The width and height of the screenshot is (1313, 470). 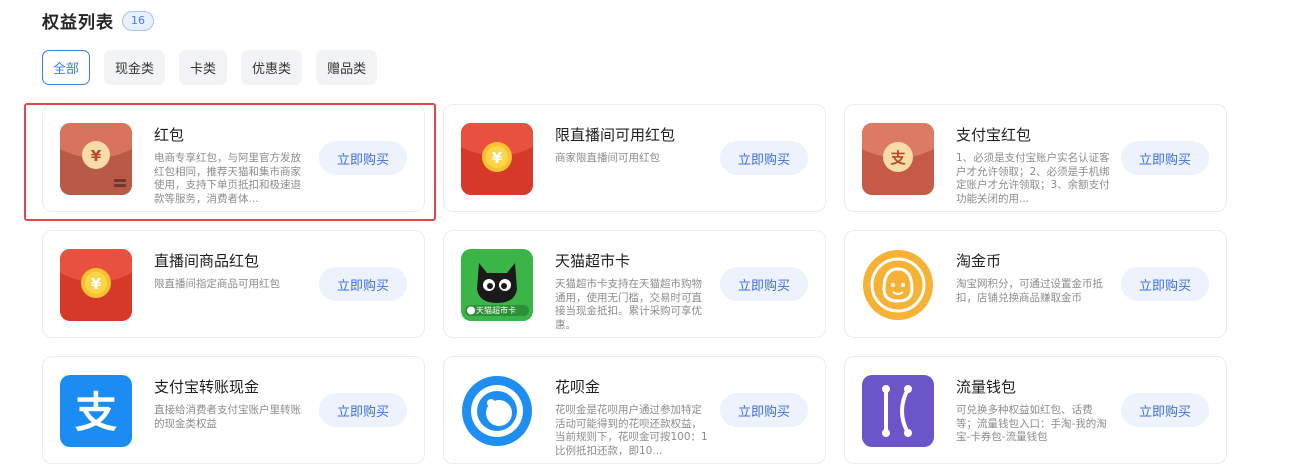 What do you see at coordinates (138, 20) in the screenshot?
I see `count-badge: 16` at bounding box center [138, 20].